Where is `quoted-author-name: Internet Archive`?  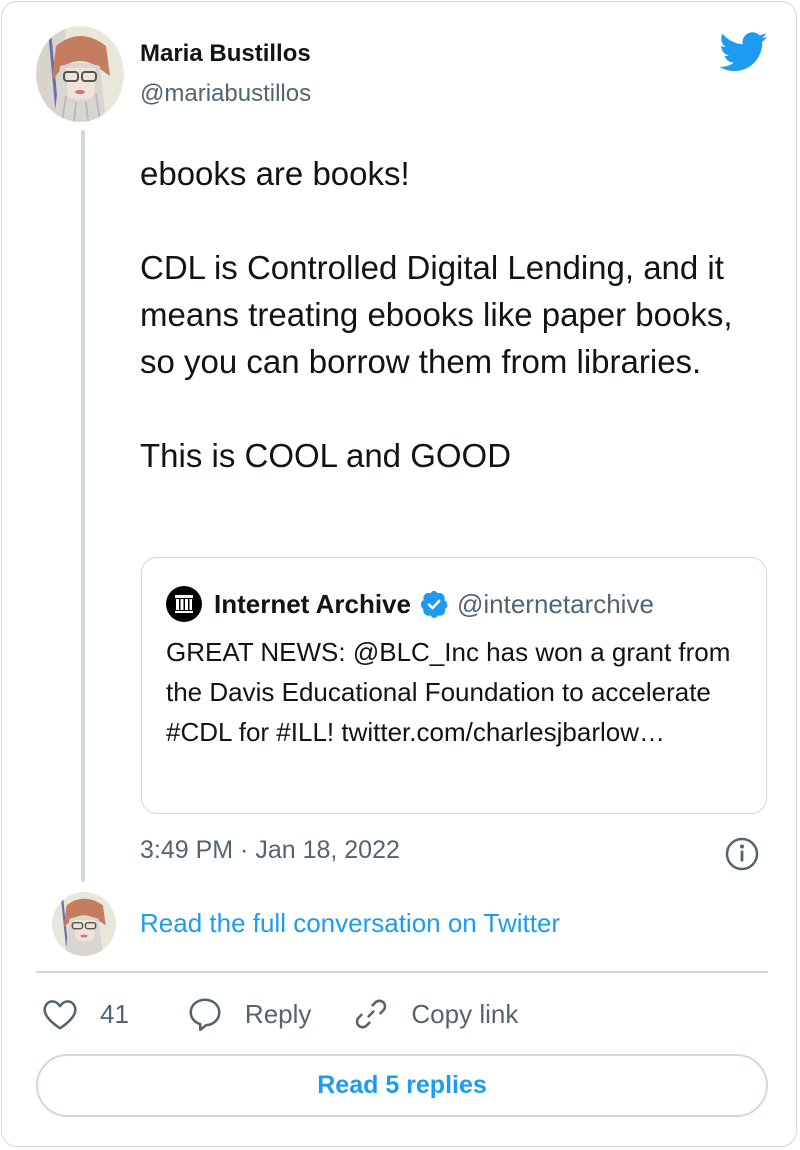
quoted-author-name: Internet Archive is located at coordinates (312, 603).